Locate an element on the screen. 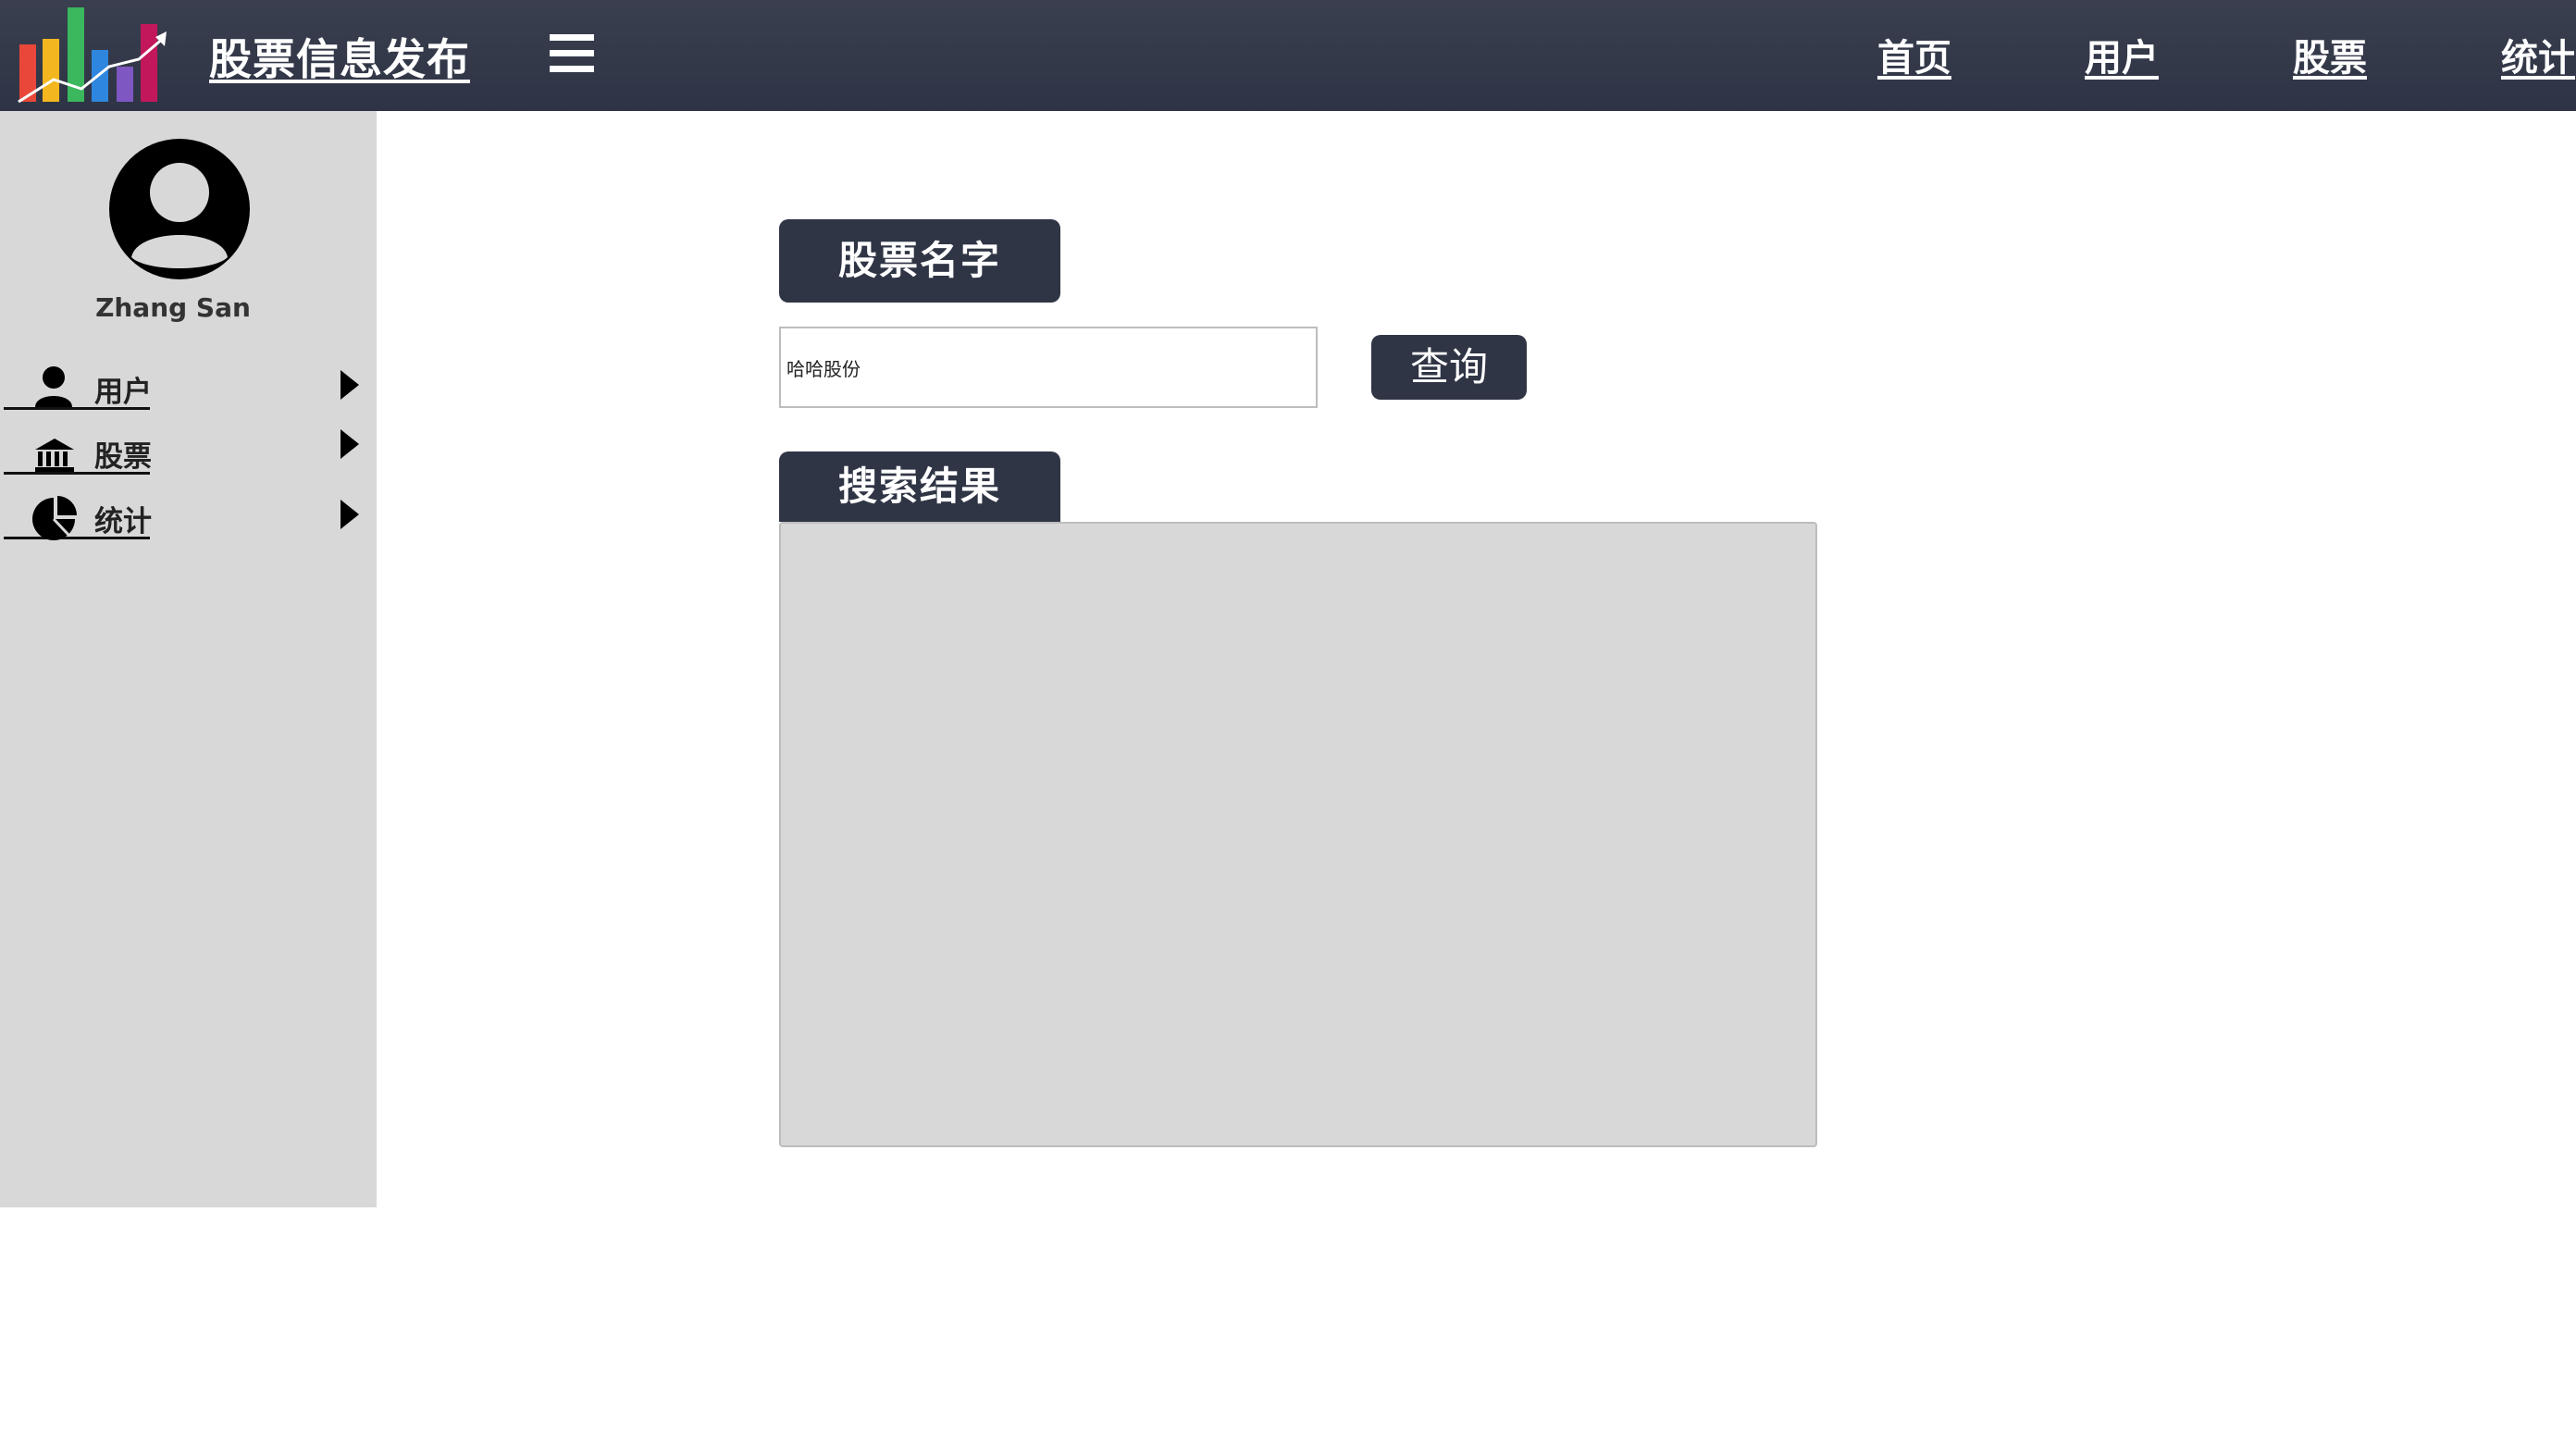  stock-search-input is located at coordinates (1048, 367).